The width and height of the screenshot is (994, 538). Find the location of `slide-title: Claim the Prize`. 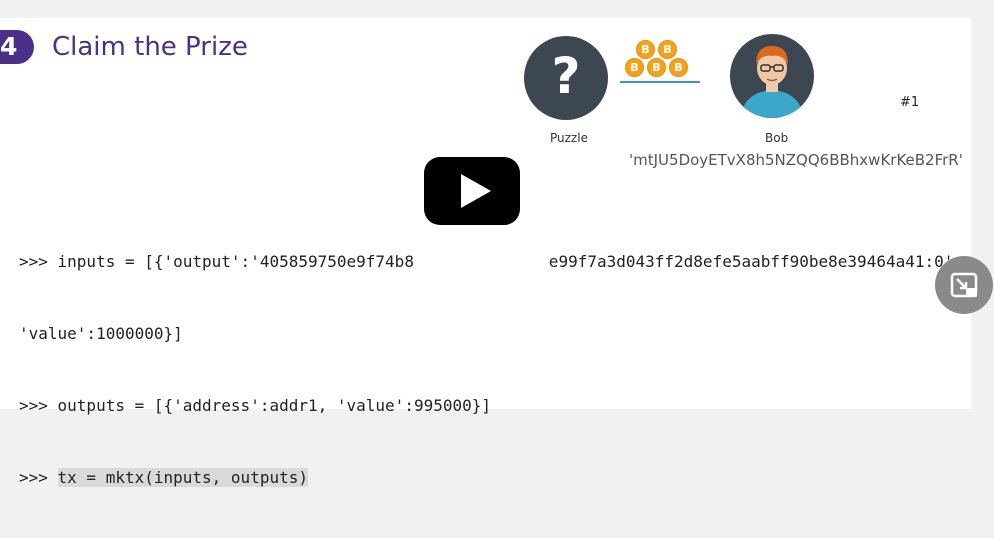

slide-title: Claim the Prize is located at coordinates (150, 47).